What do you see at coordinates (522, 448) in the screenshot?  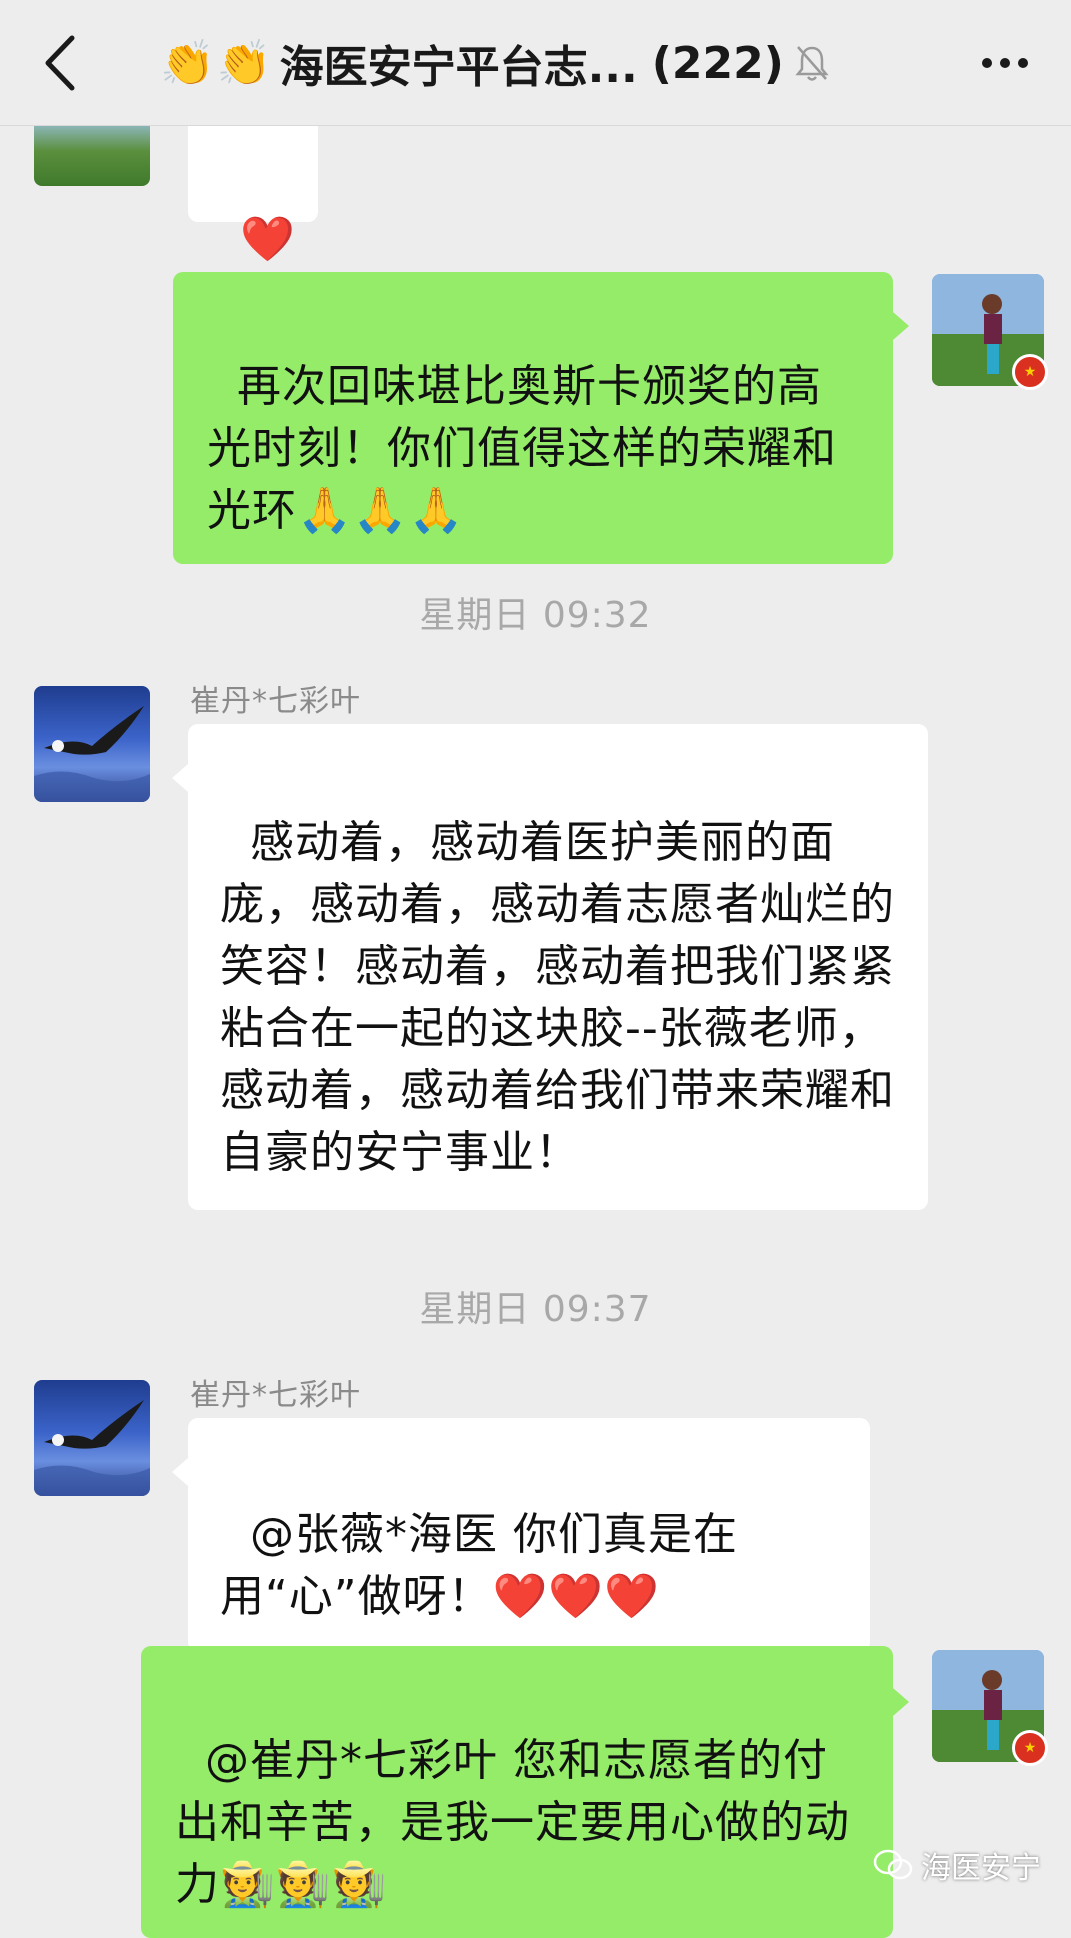 I see `message-text: 再次回味堪比奥斯卡颁奖的高光时刻！你们值得这样的荣耀和光环🙏🙏🙏` at bounding box center [522, 448].